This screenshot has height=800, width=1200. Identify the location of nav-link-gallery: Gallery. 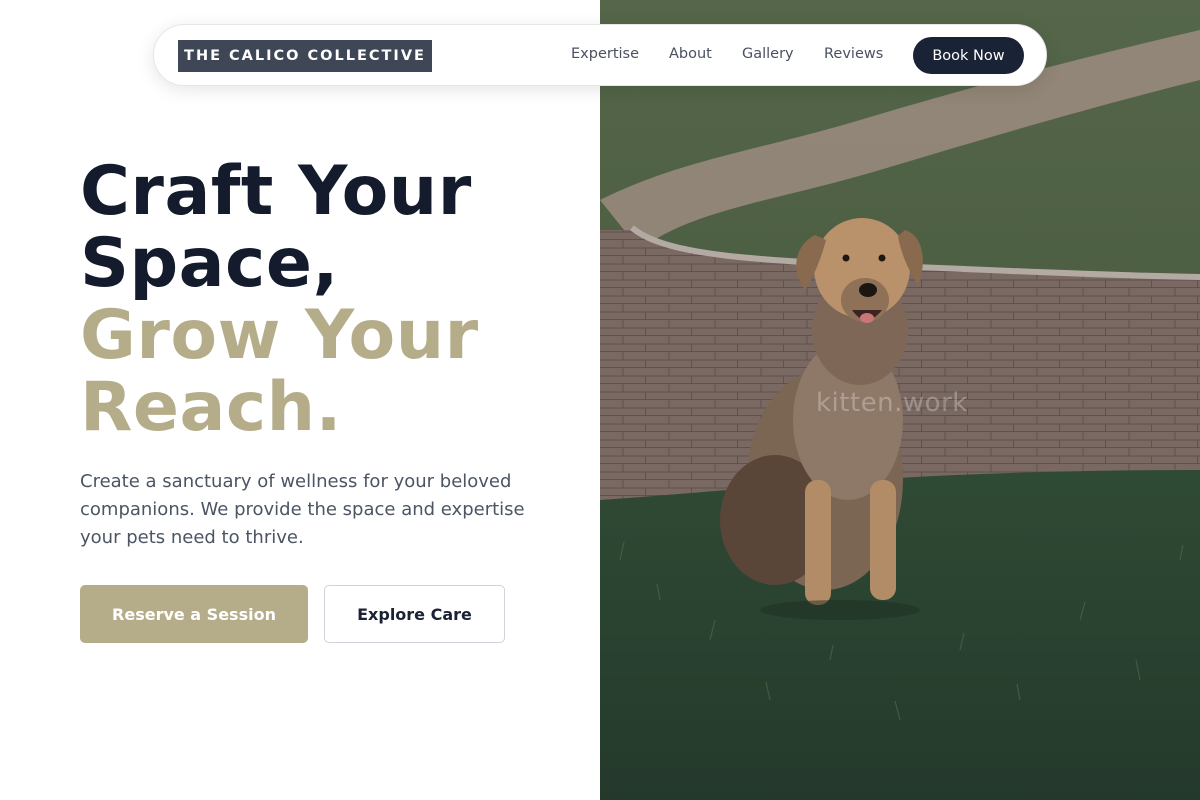
(768, 54).